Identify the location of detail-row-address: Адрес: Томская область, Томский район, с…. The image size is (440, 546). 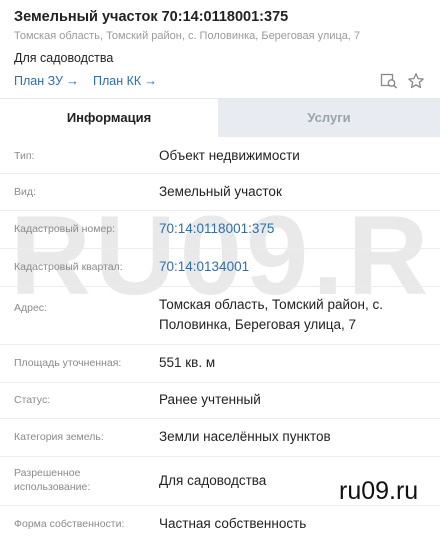
(220, 316).